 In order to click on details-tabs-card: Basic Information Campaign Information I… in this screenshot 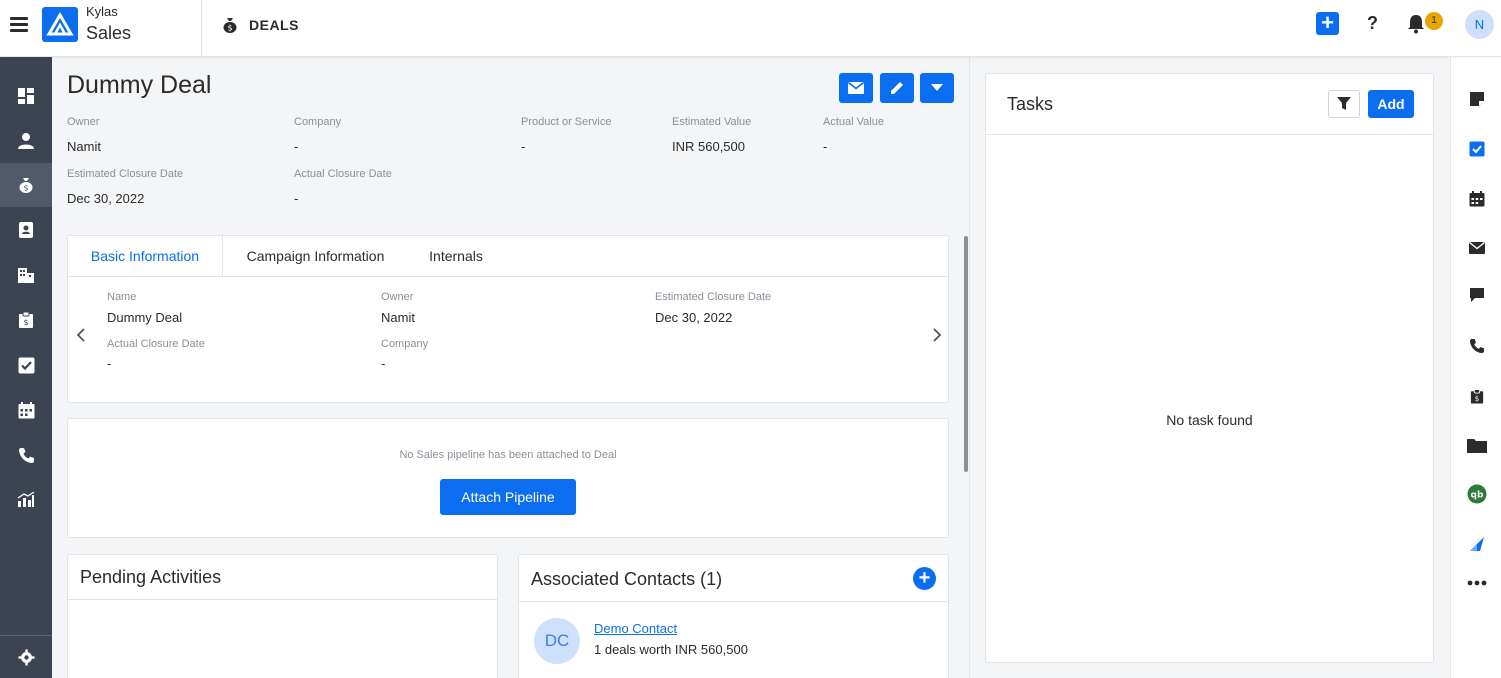, I will do `click(508, 319)`.